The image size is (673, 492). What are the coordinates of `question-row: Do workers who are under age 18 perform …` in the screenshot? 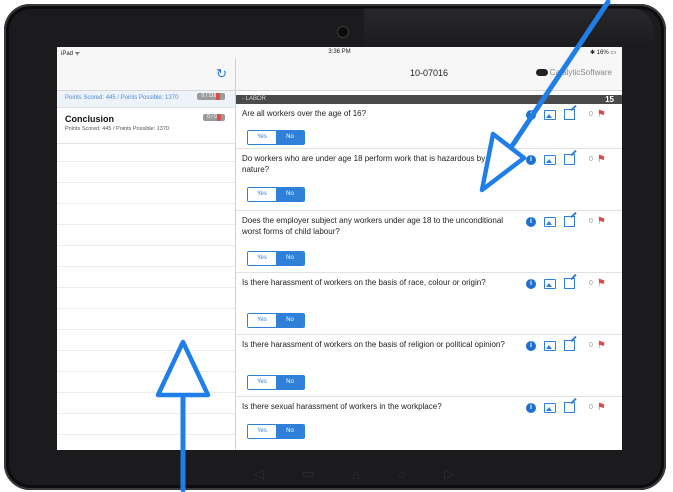 It's located at (429, 180).